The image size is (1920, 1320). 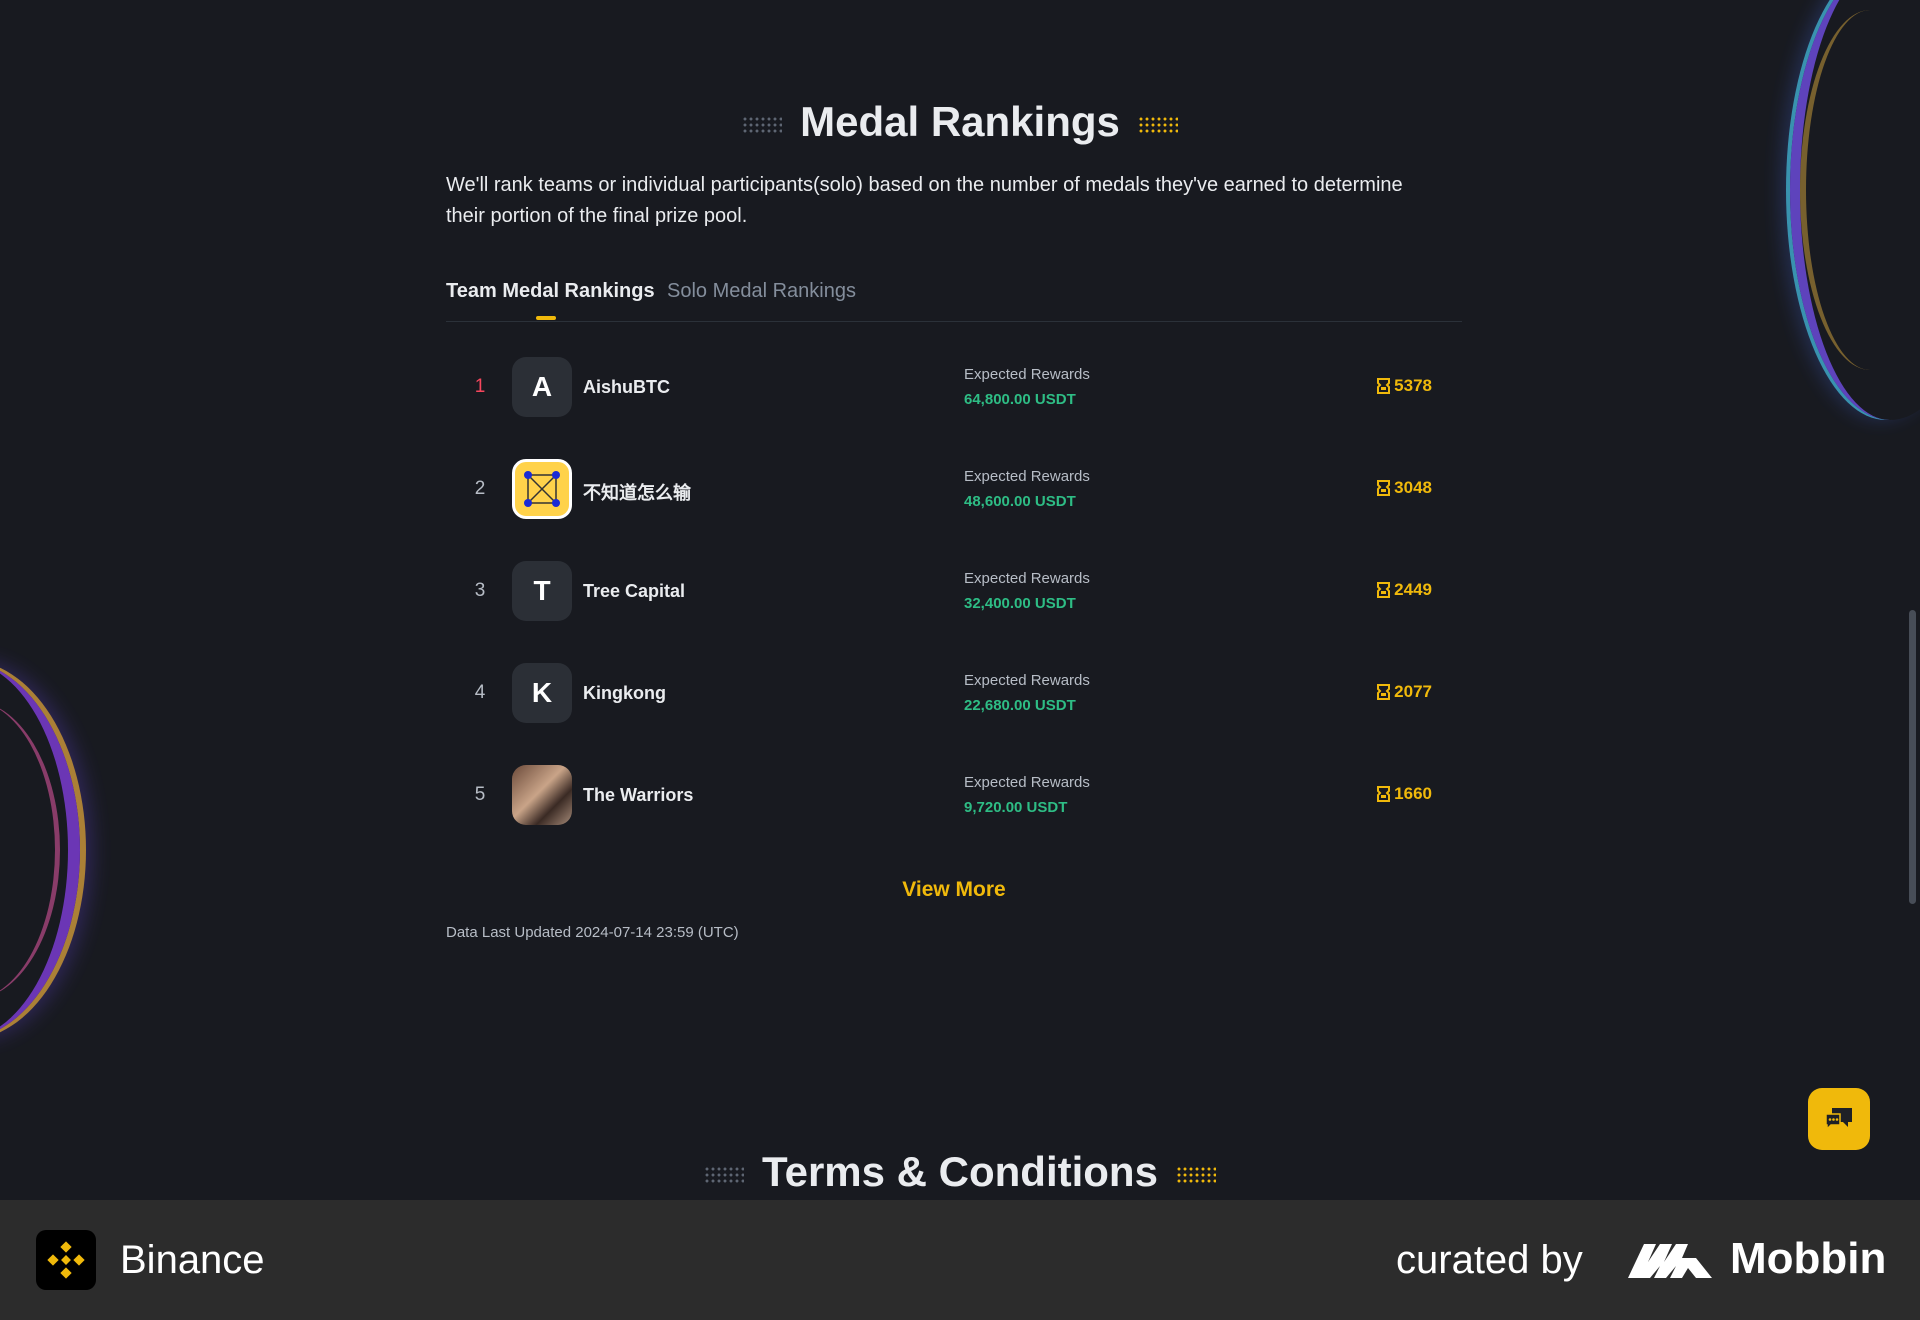 I want to click on medal-count: 1660, so click(x=1404, y=794).